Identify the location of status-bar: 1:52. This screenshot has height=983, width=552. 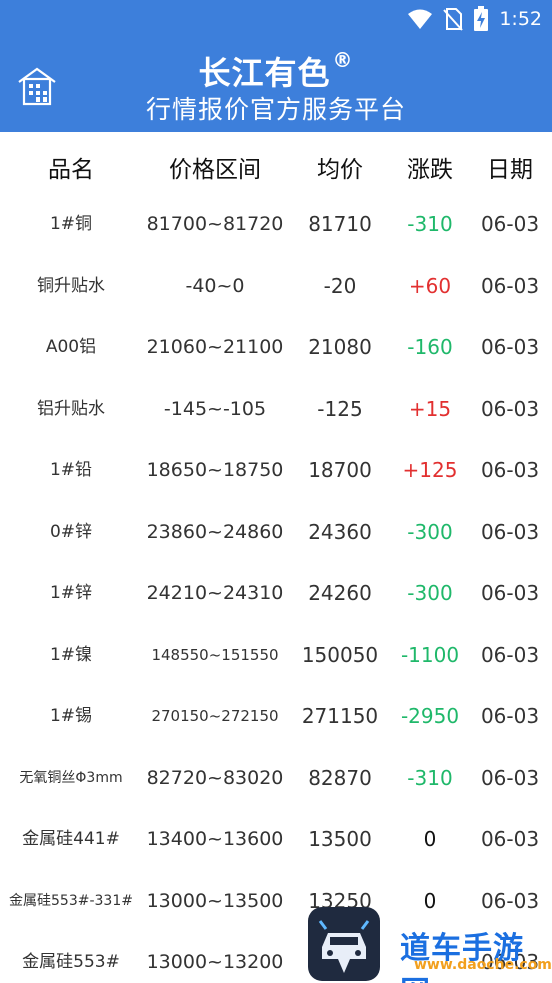
(276, 19).